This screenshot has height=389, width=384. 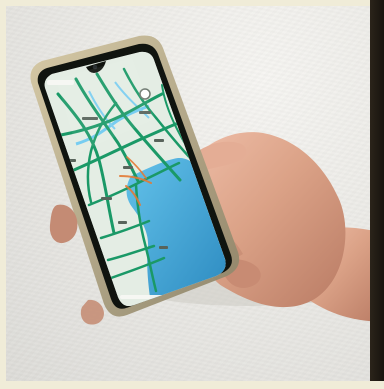 What do you see at coordinates (192, 385) in the screenshot?
I see `frame-bottom-edge` at bounding box center [192, 385].